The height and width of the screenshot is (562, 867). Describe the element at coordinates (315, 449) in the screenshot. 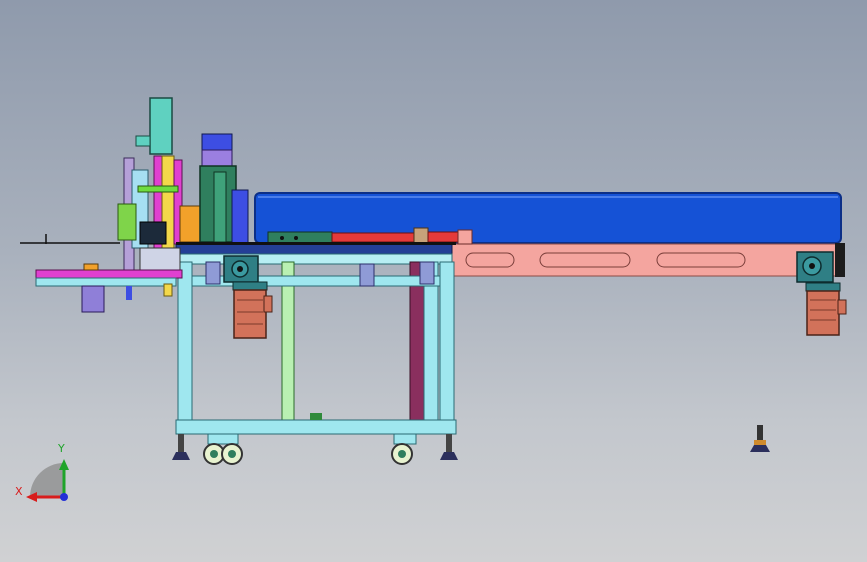

I see `caster-wheels` at that location.